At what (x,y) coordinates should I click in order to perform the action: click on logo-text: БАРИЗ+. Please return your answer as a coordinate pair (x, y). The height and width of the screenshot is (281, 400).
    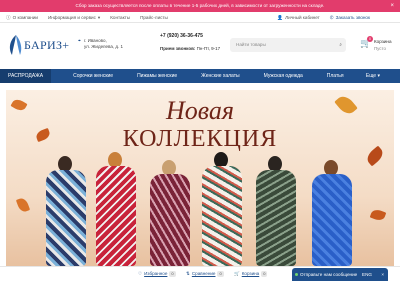
    Looking at the image, I should click on (47, 45).